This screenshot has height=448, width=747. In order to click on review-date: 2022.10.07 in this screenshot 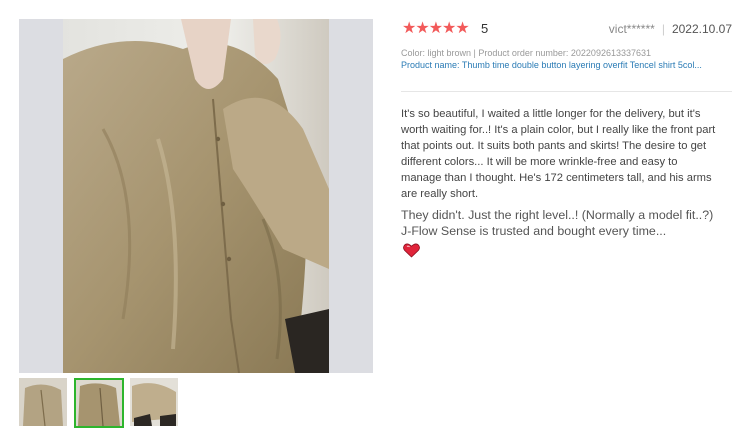, I will do `click(701, 29)`.